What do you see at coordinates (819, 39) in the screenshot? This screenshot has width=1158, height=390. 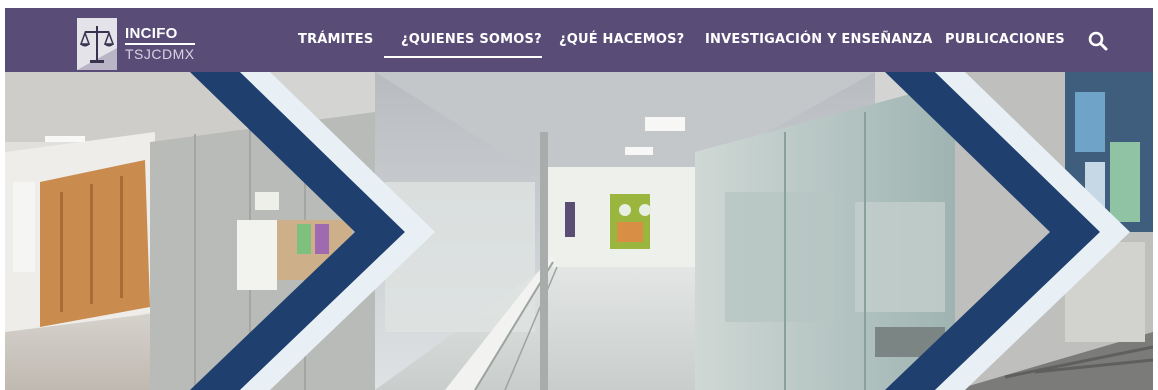 I see `nav-investigacion-ensenanza: INVESTIGACIÓN Y ENSEÑANZA` at bounding box center [819, 39].